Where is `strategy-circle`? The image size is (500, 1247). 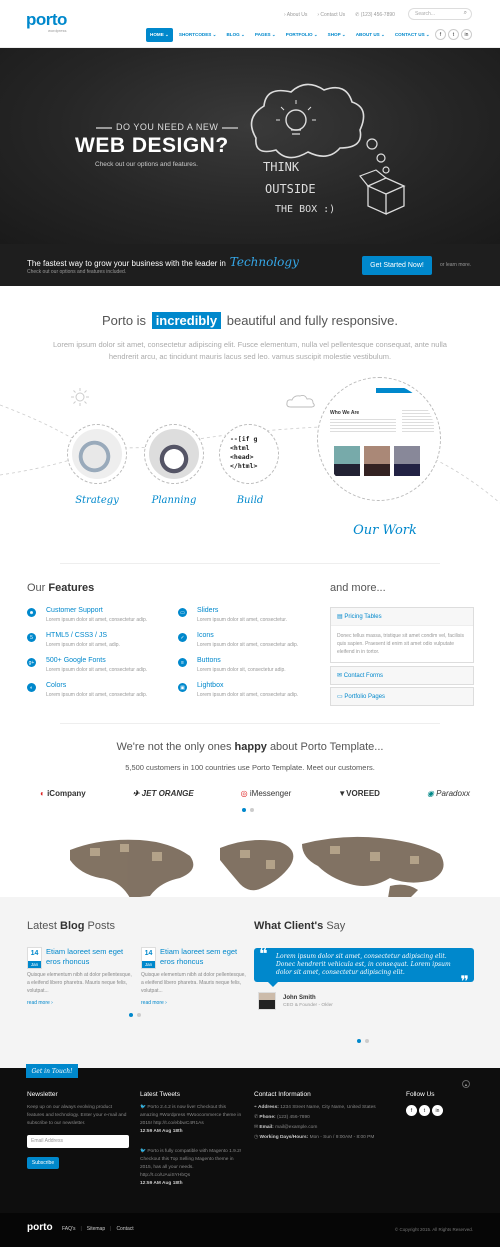
strategy-circle is located at coordinates (97, 454).